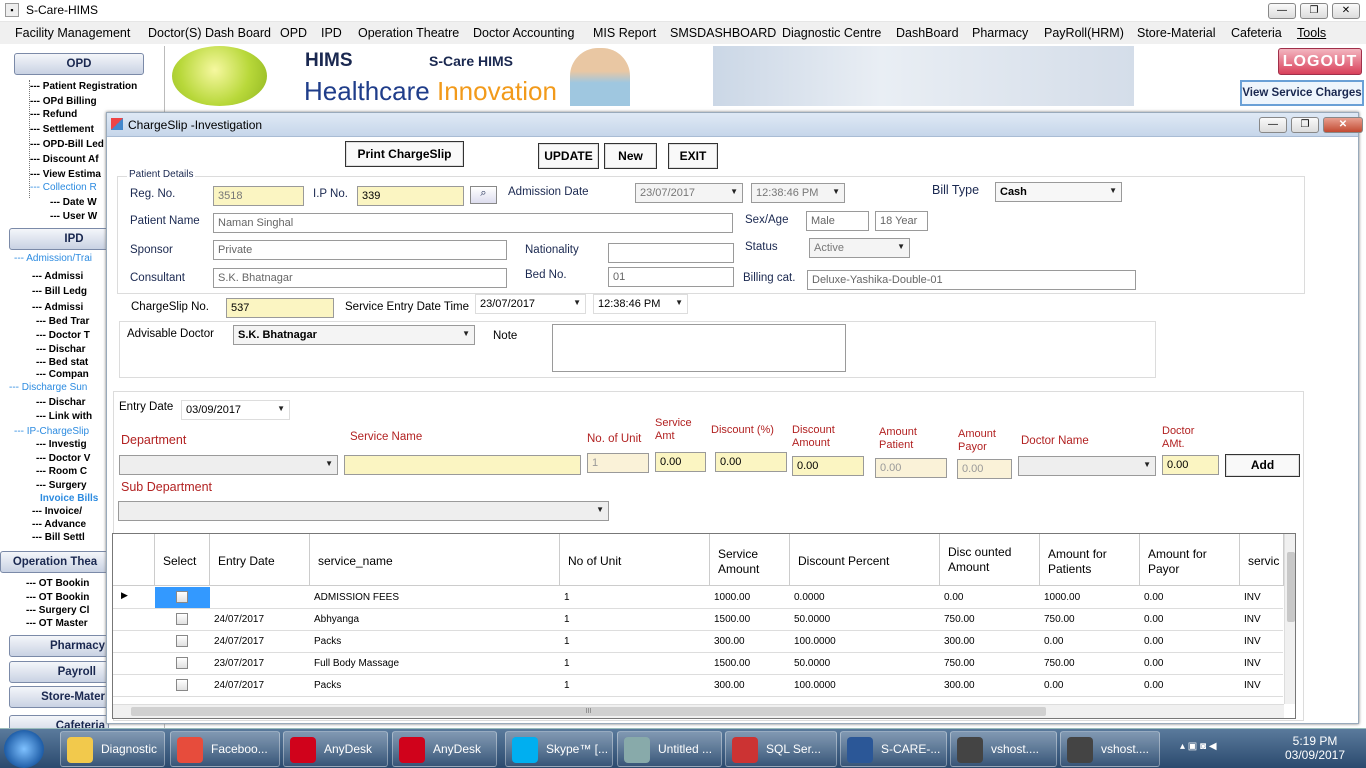  What do you see at coordinates (53, 114) in the screenshot?
I see `sidebar-item-refund: --- Refund` at bounding box center [53, 114].